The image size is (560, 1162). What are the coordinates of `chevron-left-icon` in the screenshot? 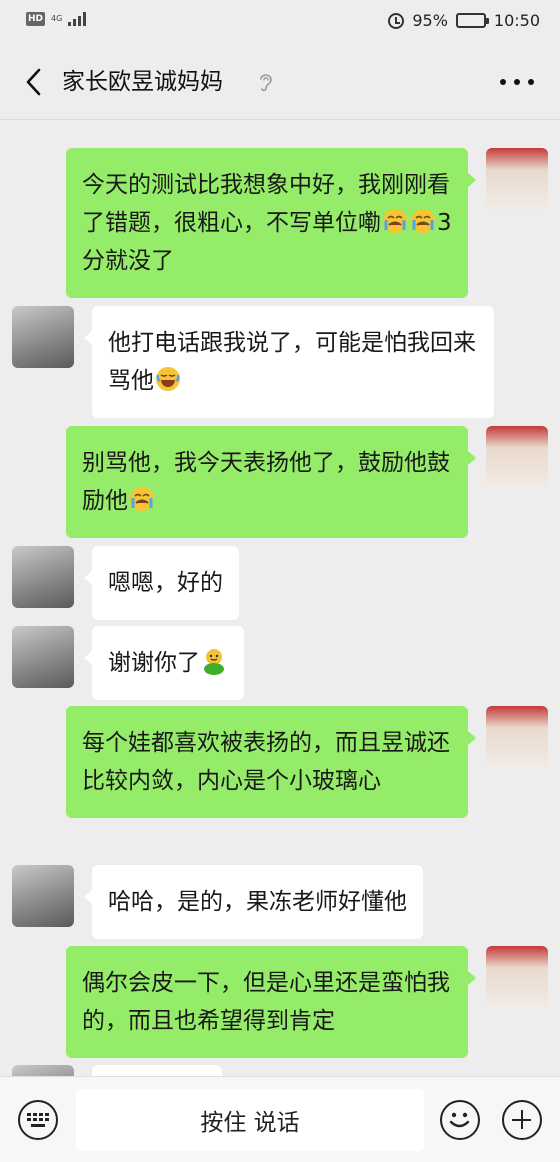 It's located at (33, 82).